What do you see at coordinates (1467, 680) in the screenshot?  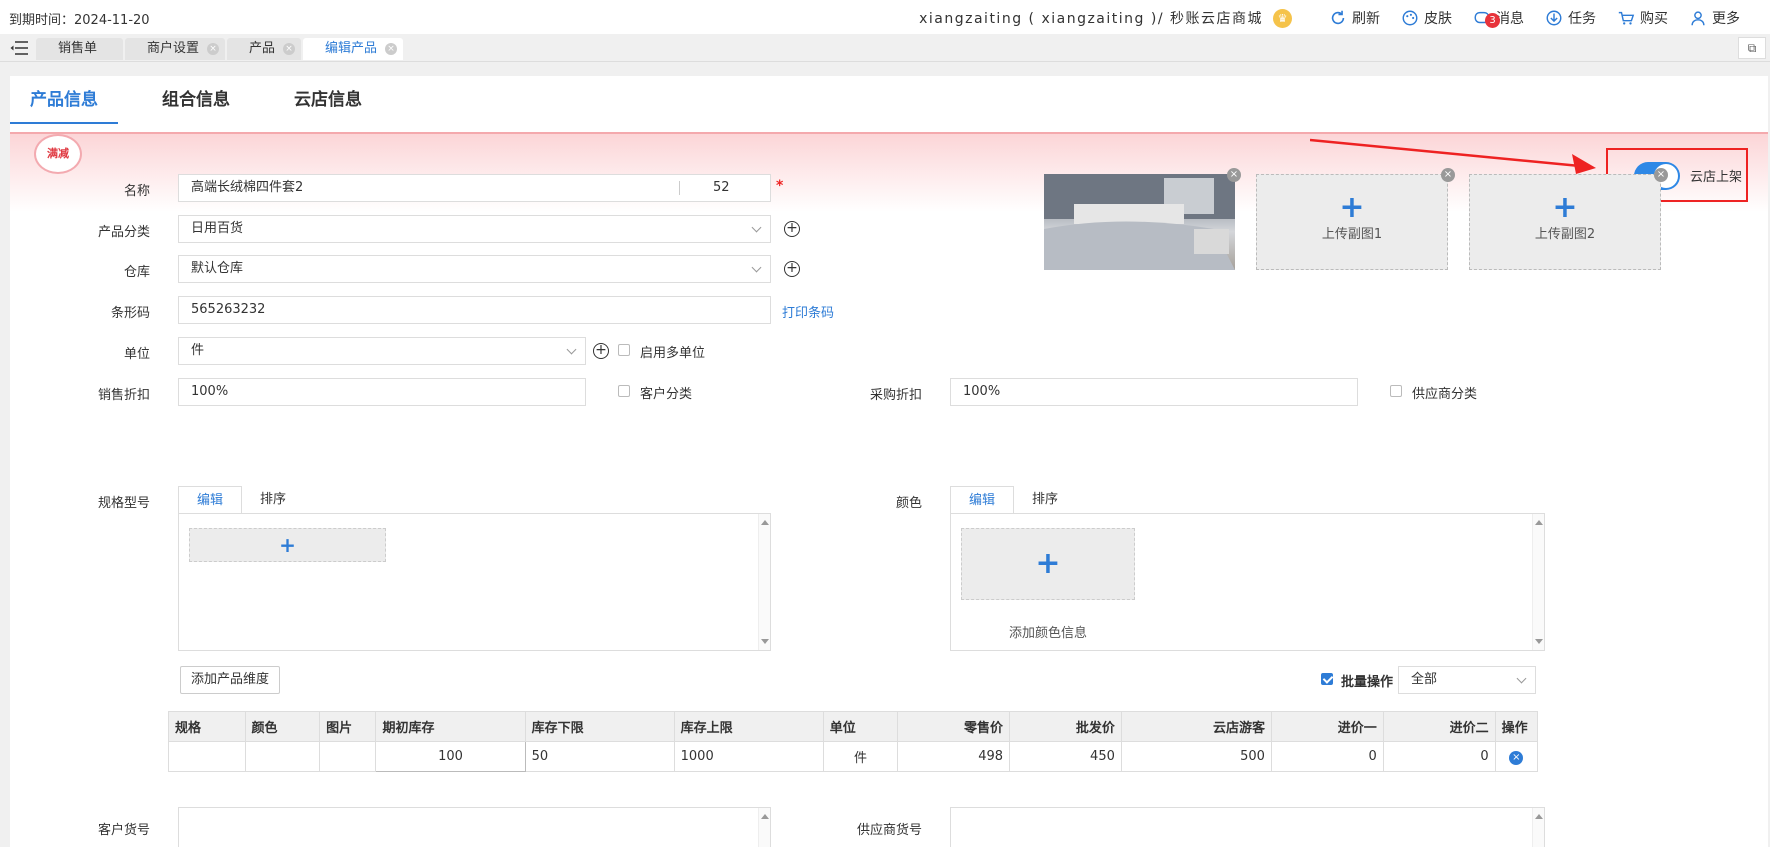 I see `batch-scope-select: 全部` at bounding box center [1467, 680].